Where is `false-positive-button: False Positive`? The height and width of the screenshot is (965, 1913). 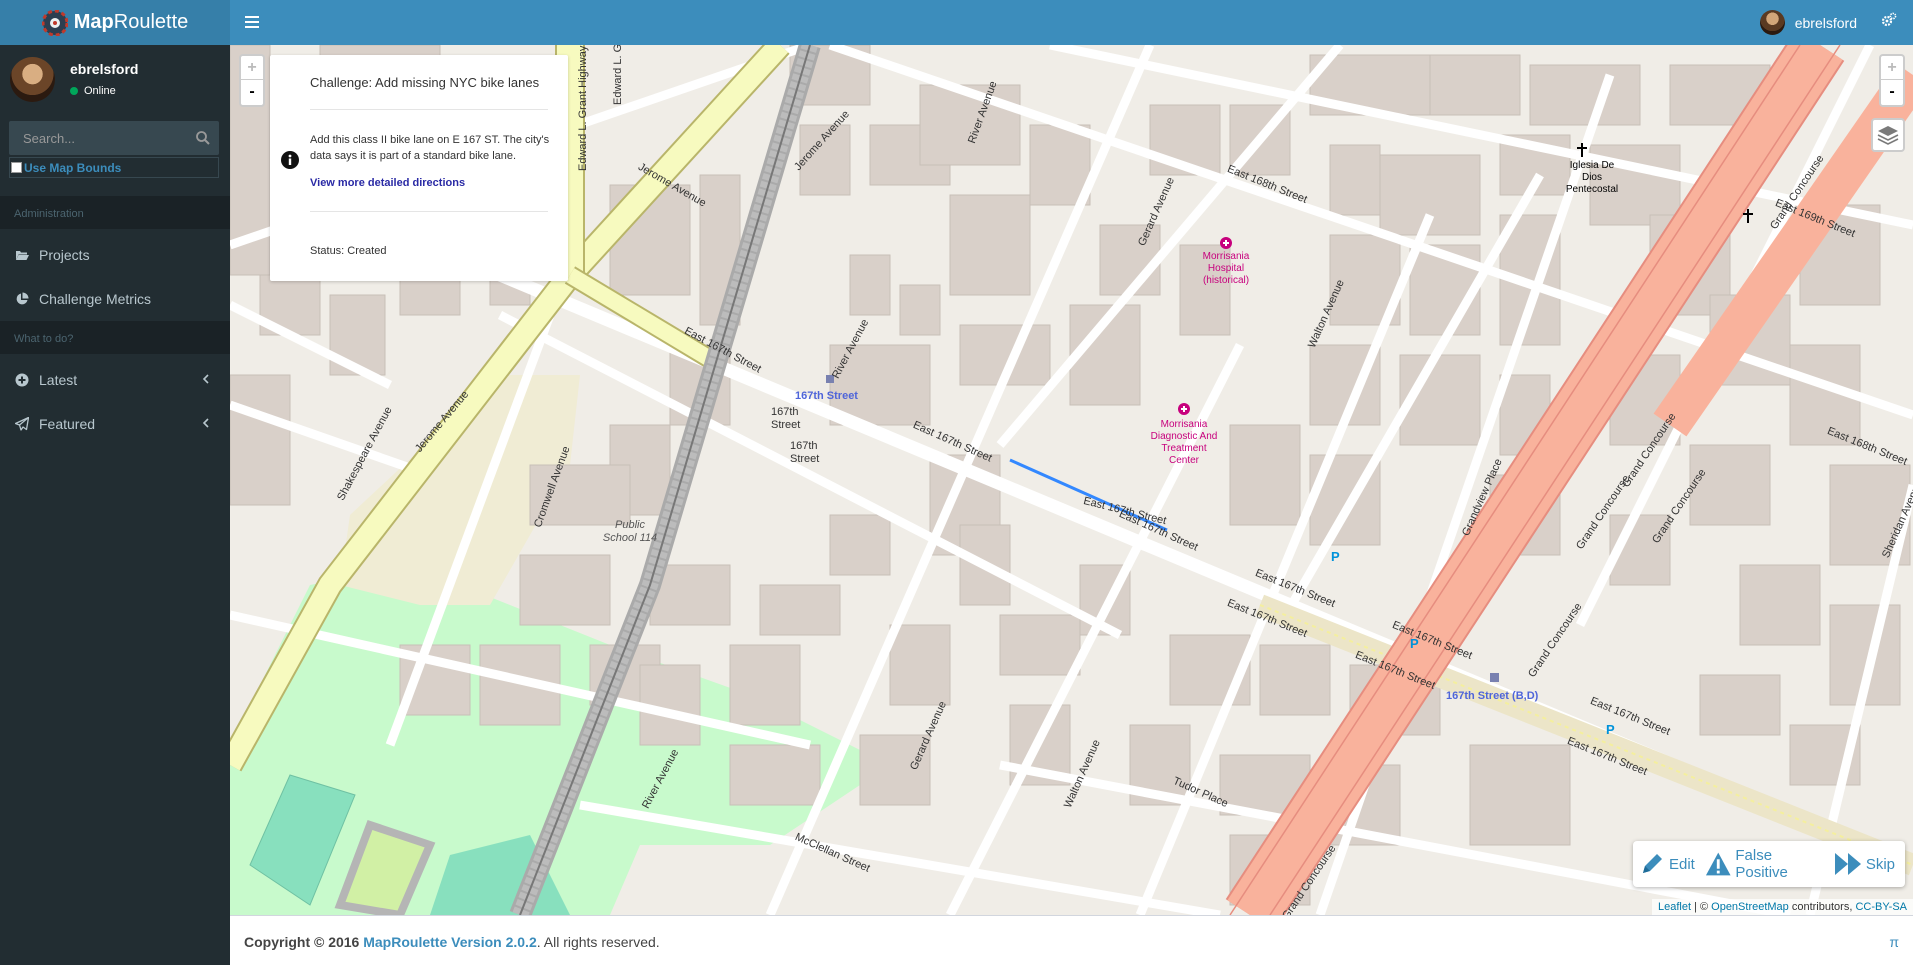 false-positive-button: False Positive is located at coordinates (1764, 864).